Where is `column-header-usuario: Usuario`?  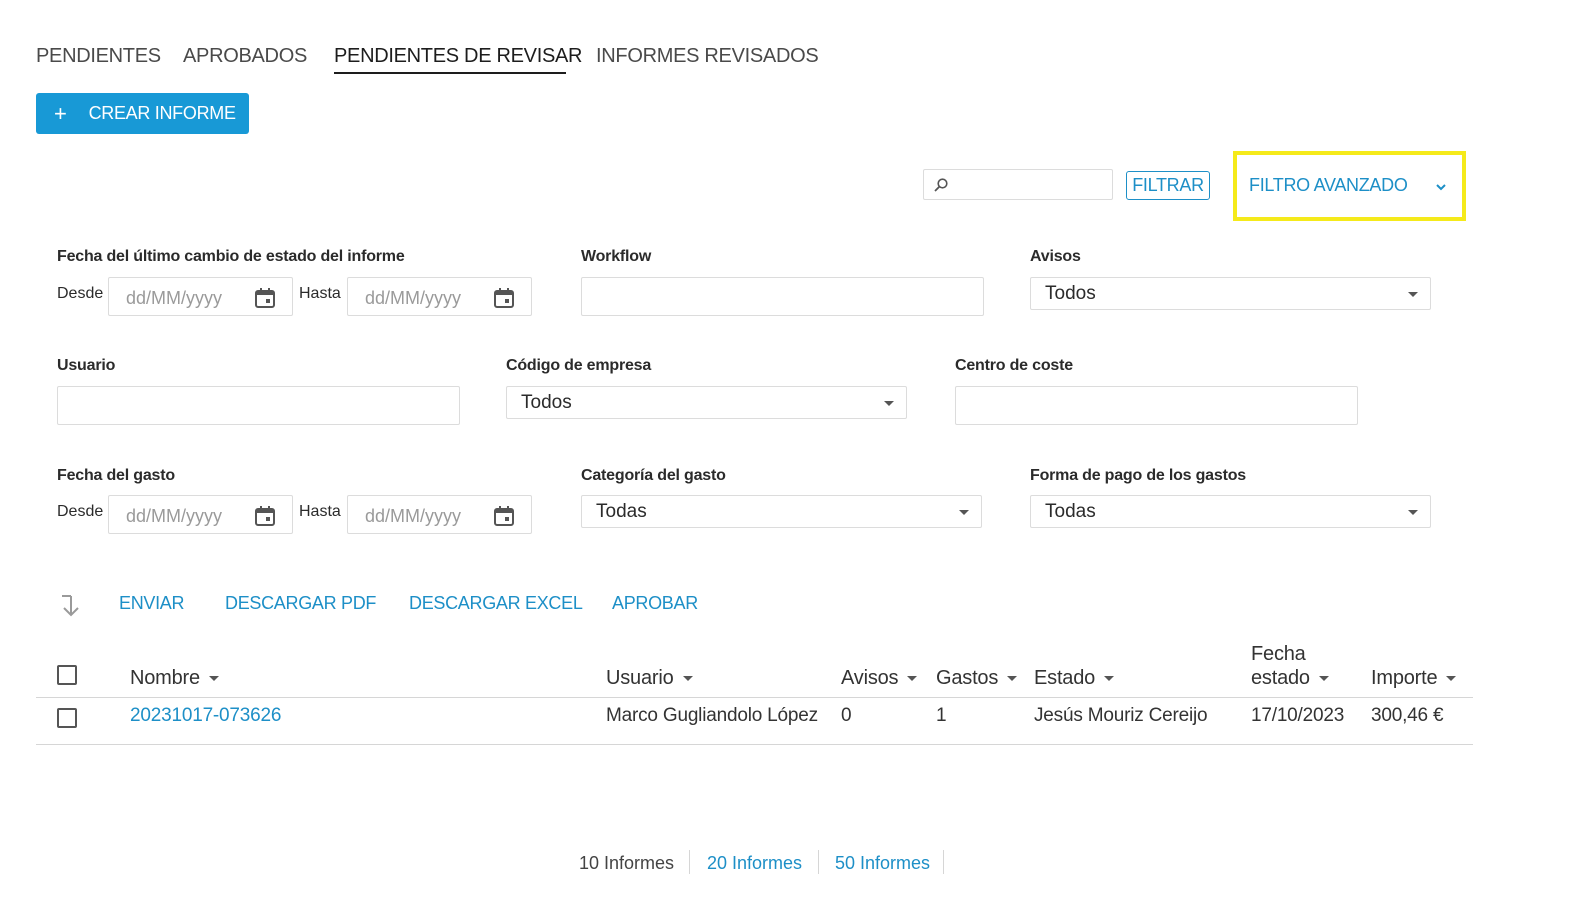 column-header-usuario: Usuario is located at coordinates (649, 678).